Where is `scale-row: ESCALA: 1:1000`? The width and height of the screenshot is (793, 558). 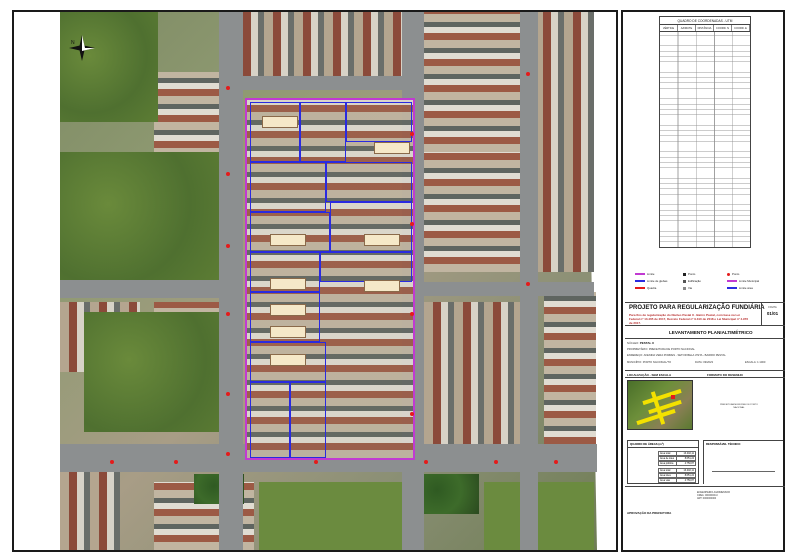 scale-row: ESCALA: 1:1000 is located at coordinates (755, 362).